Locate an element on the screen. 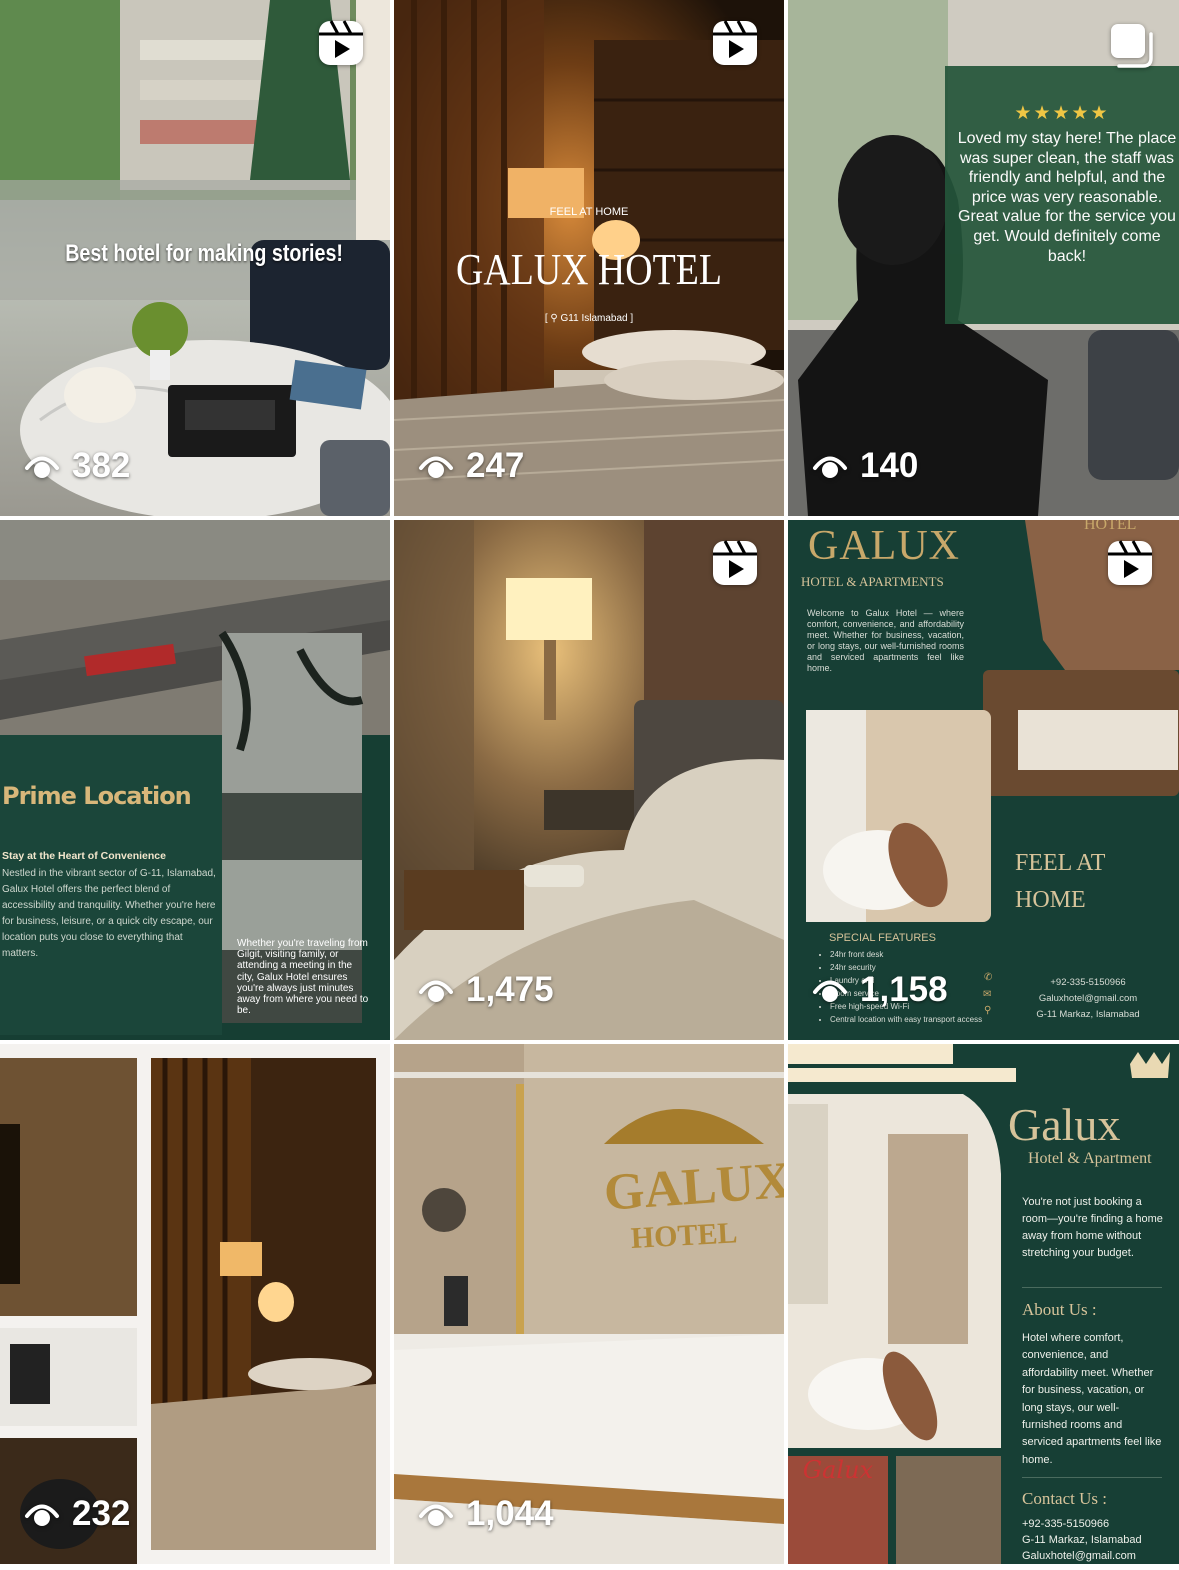 The width and height of the screenshot is (1179, 1570). view-count-value: 1,475 is located at coordinates (510, 989).